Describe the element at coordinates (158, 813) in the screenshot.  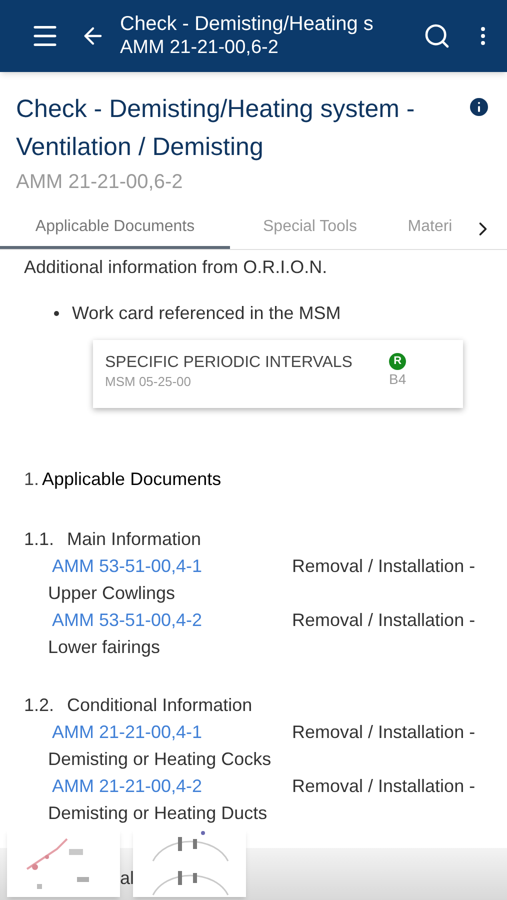
I see `document-description: Demisting or Heating Ducts` at that location.